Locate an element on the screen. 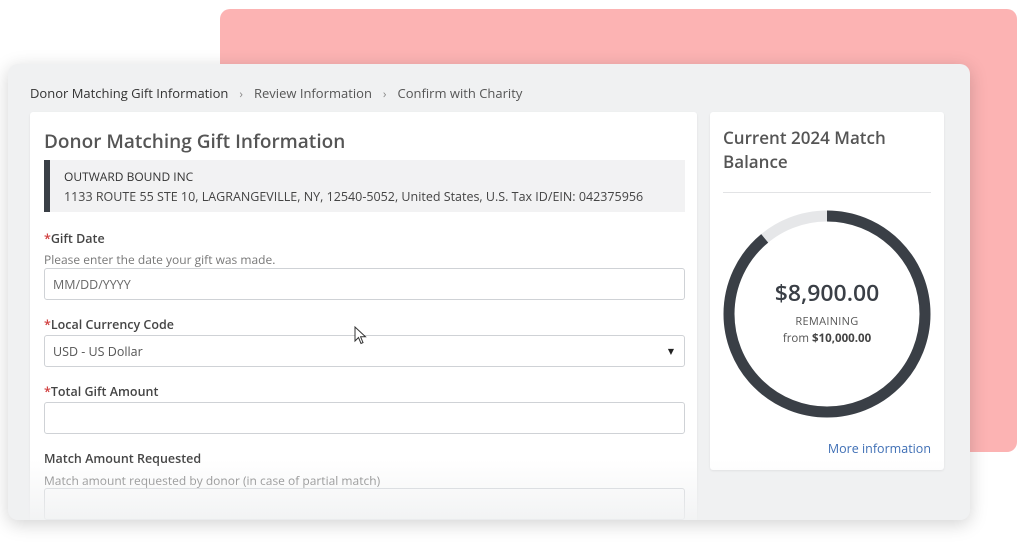 Image resolution: width=1024 pixels, height=546 pixels. gift-date-input is located at coordinates (364, 284).